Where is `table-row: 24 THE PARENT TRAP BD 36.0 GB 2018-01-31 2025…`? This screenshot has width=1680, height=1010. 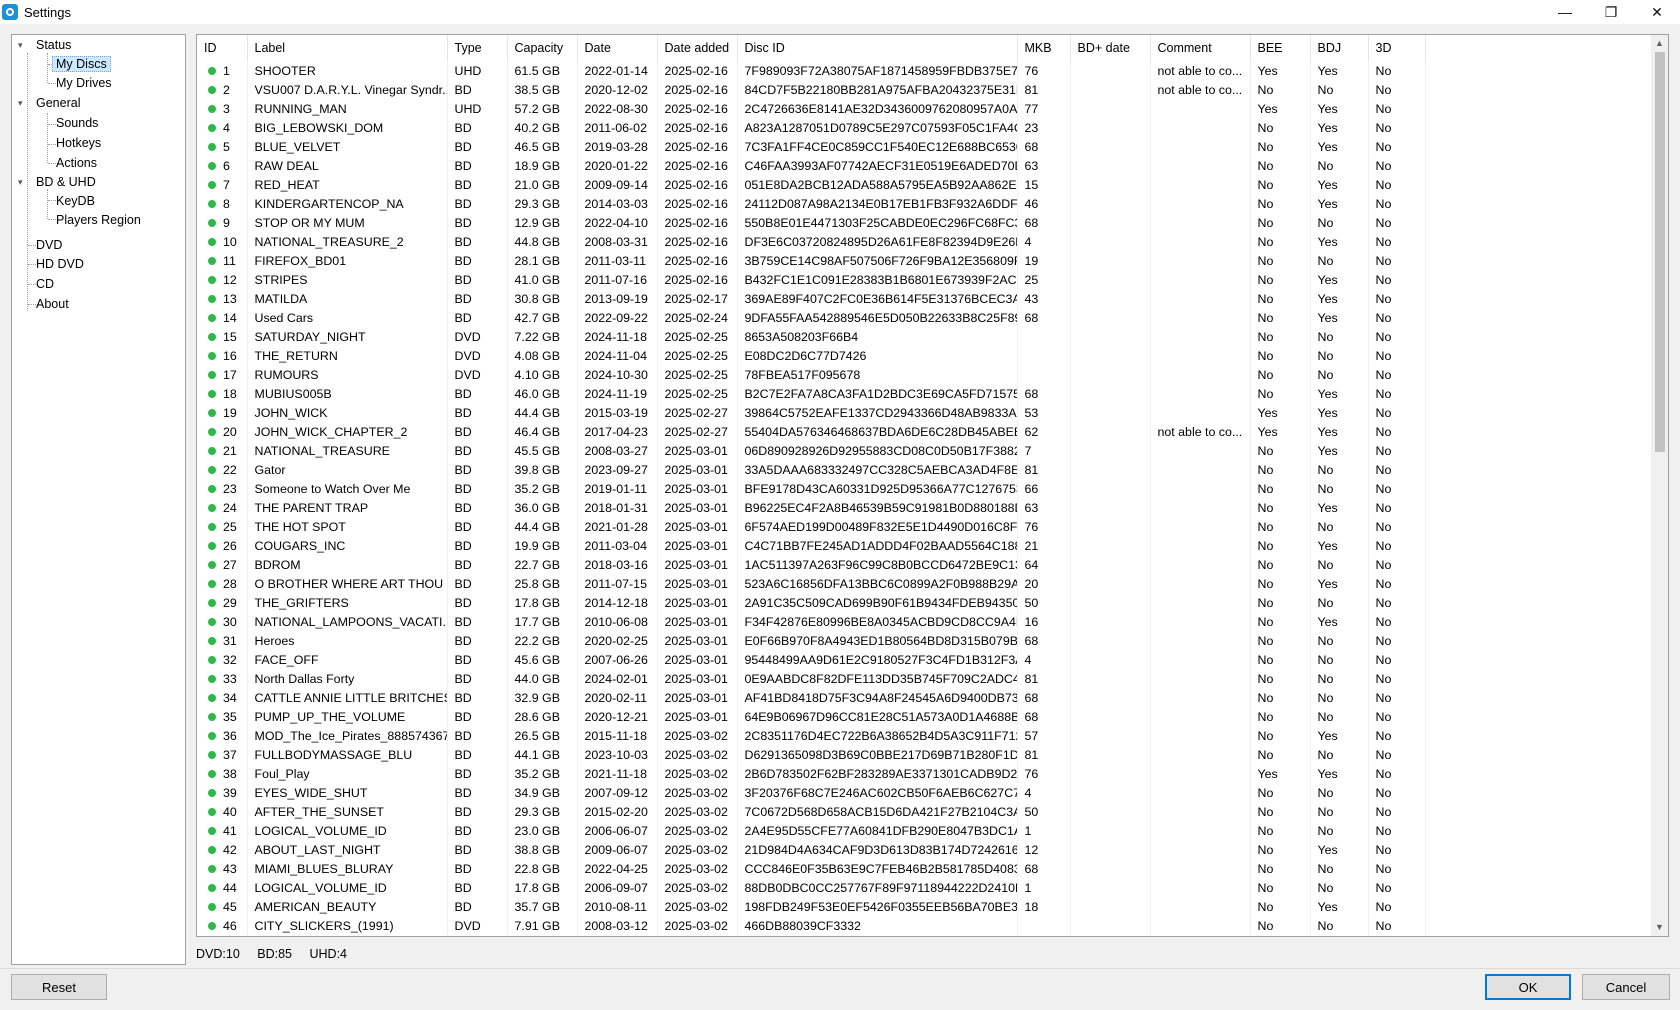
table-row: 24 THE PARENT TRAP BD 36.0 GB 2018-01-31 2025… is located at coordinates (925, 507).